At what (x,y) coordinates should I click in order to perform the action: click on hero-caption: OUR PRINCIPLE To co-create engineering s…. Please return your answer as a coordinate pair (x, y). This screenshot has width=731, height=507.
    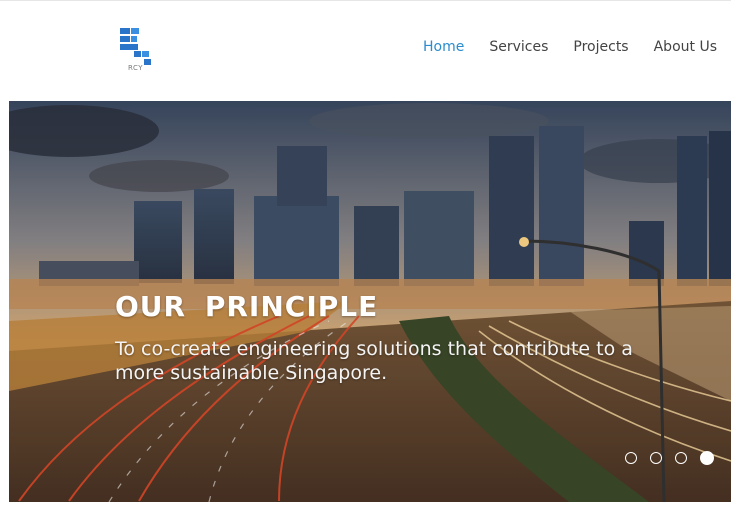
    Looking at the image, I should click on (395, 337).